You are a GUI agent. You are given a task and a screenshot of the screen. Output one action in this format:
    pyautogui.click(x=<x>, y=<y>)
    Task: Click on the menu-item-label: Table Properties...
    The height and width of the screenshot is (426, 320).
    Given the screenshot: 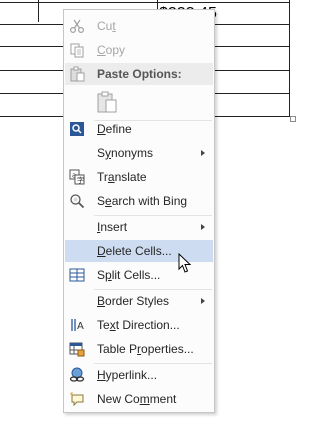 What is the action you would take?
    pyautogui.click(x=145, y=349)
    